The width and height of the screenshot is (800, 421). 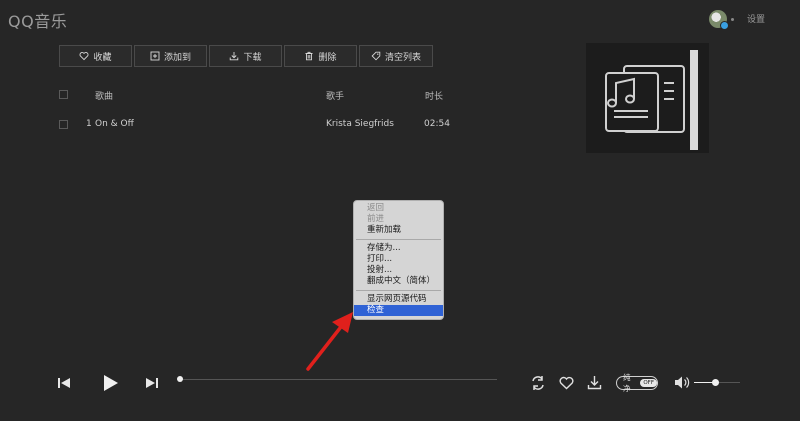 I want to click on download-button: 下载, so click(x=245, y=56).